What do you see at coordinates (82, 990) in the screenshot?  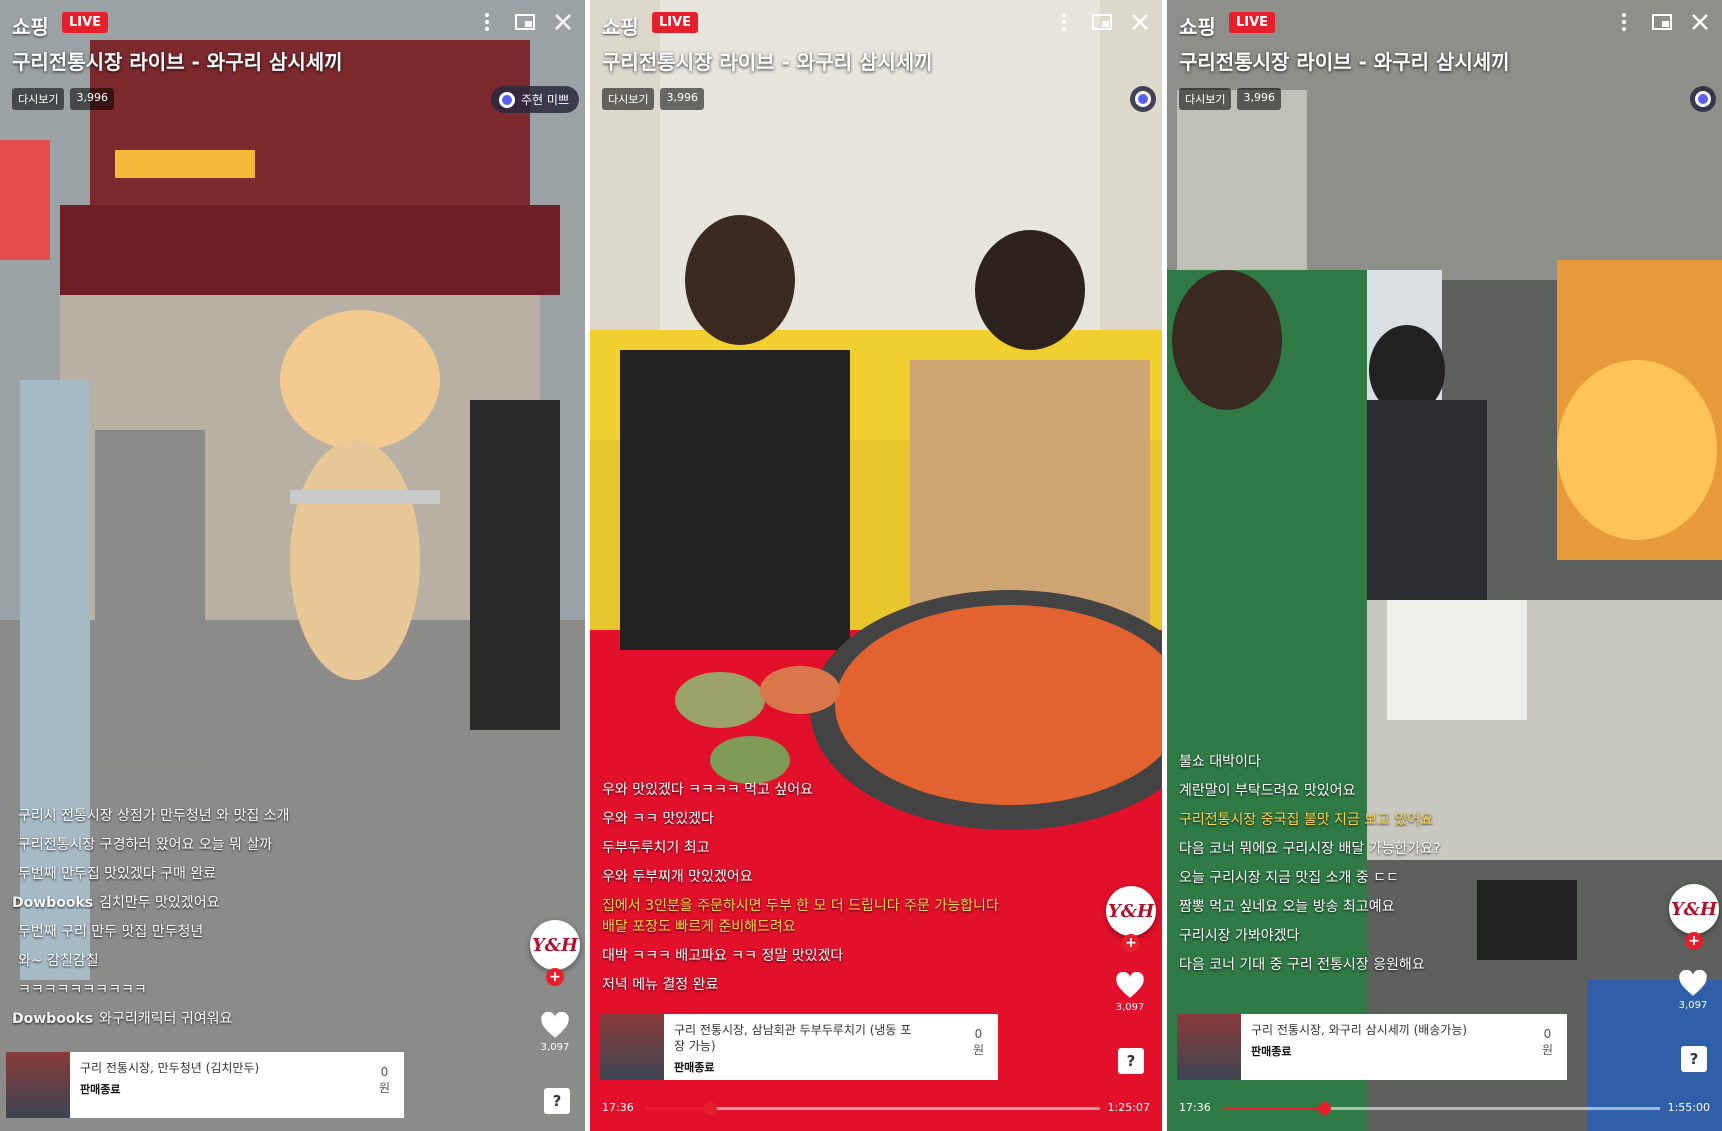 I see `chat-message: ㅋㅋㅋㅋㅋㅋㅋㅋㅋㅋ` at bounding box center [82, 990].